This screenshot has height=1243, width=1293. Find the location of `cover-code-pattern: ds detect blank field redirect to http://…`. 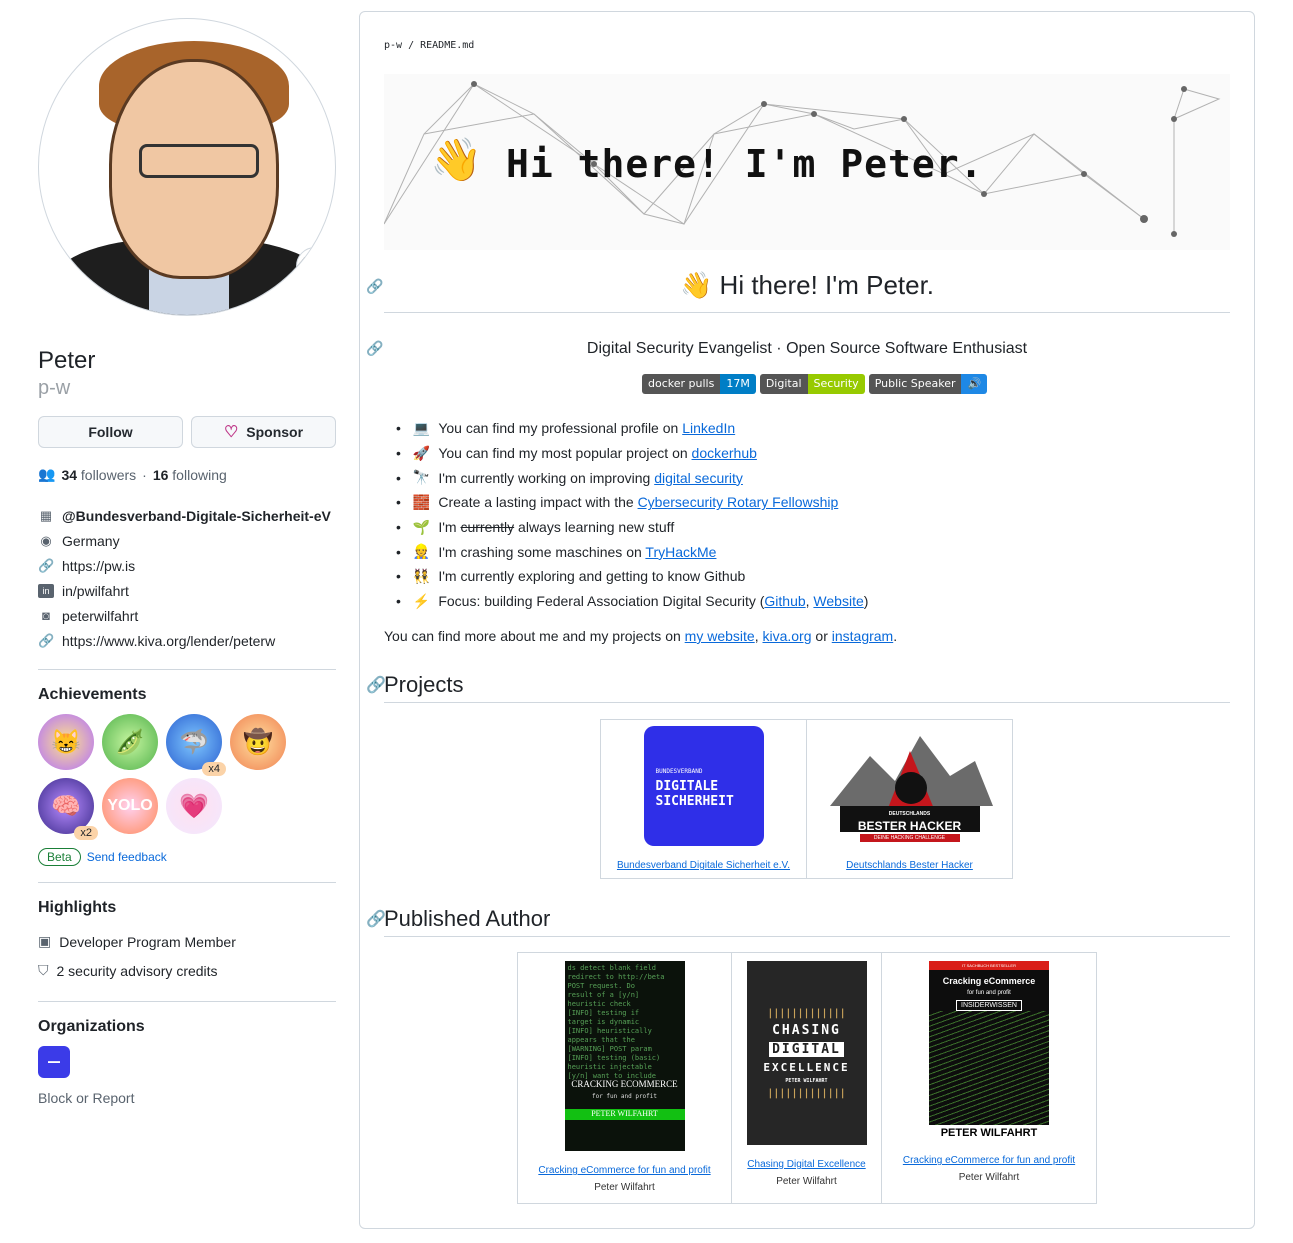

cover-code-pattern: ds detect blank field redirect to http://… is located at coordinates (616, 1022).